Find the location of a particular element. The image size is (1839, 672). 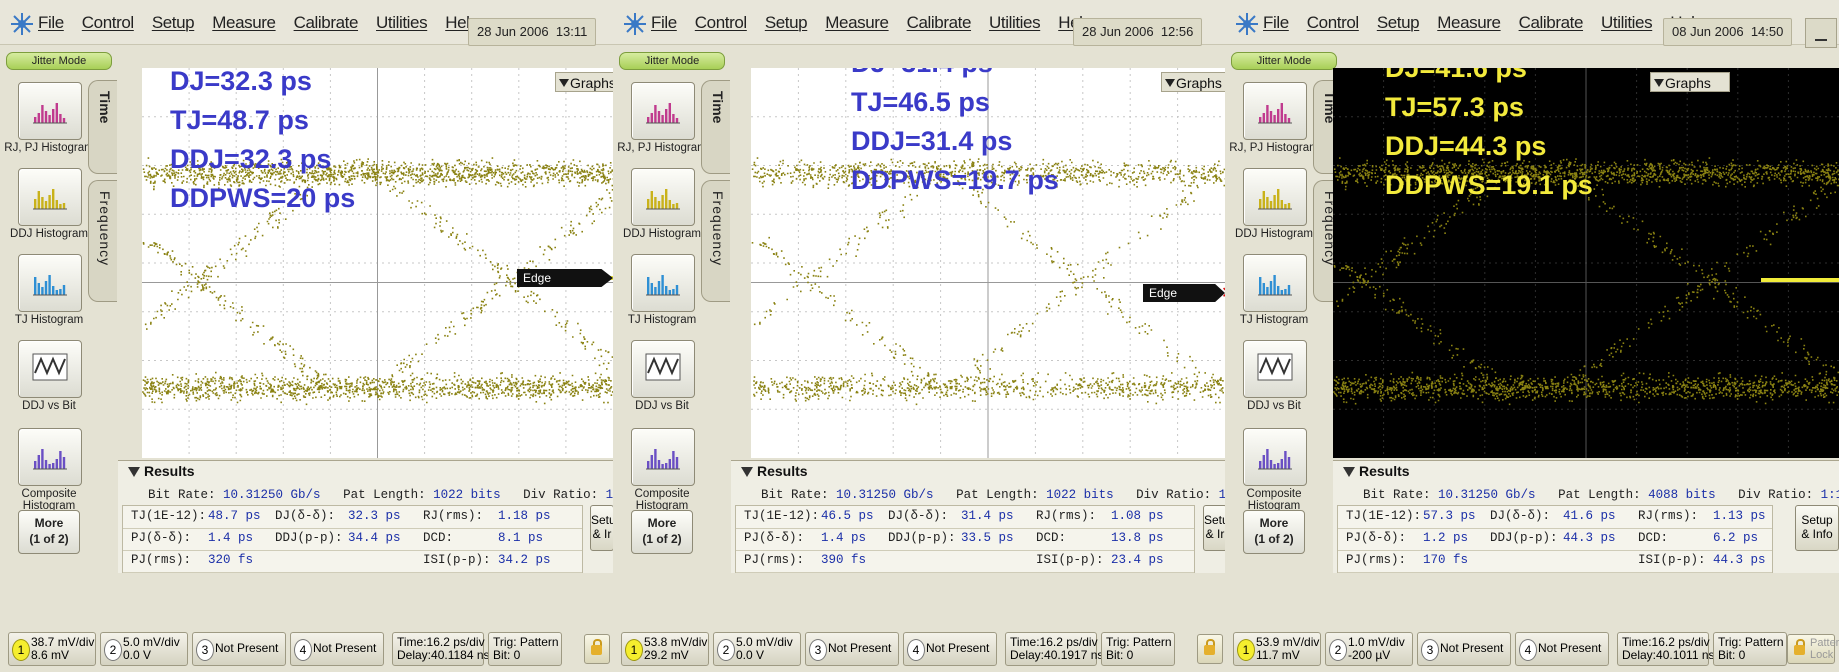

channel-scale: 1.0 mV/div -200 µV is located at coordinates (1376, 649).